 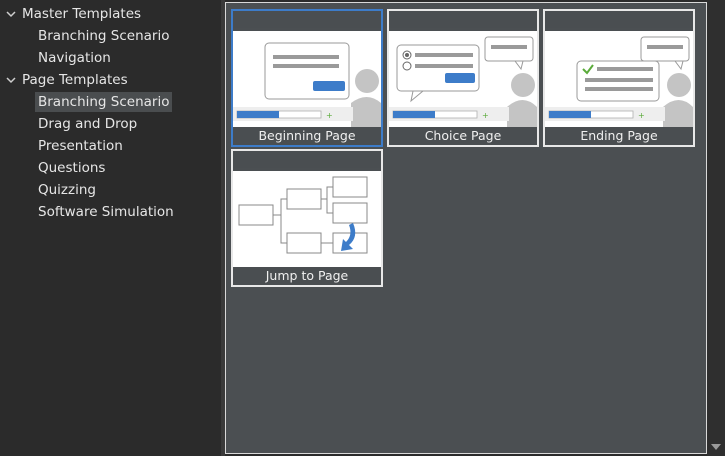 I want to click on card-label: Jump to Page, so click(x=307, y=276).